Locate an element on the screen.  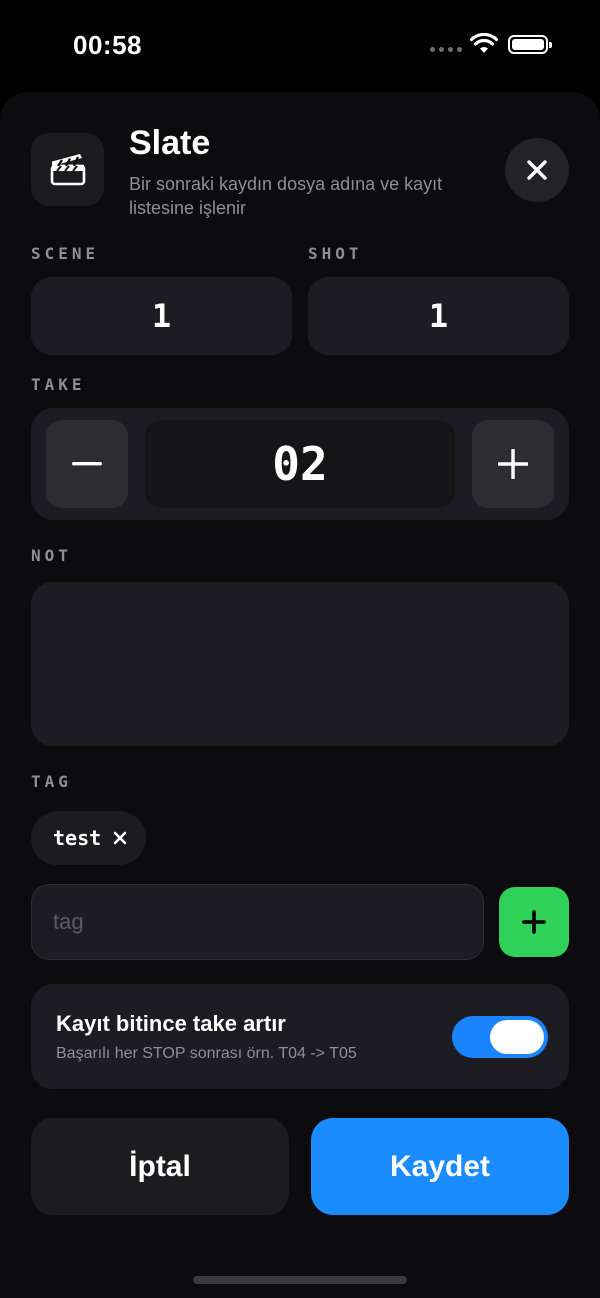
cellular-signal-icon is located at coordinates (446, 49).